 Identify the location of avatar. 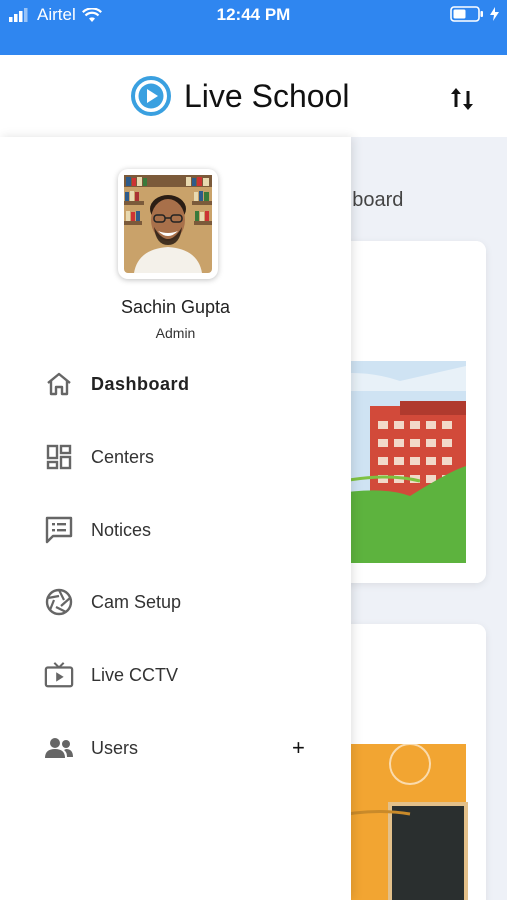
(168, 224).